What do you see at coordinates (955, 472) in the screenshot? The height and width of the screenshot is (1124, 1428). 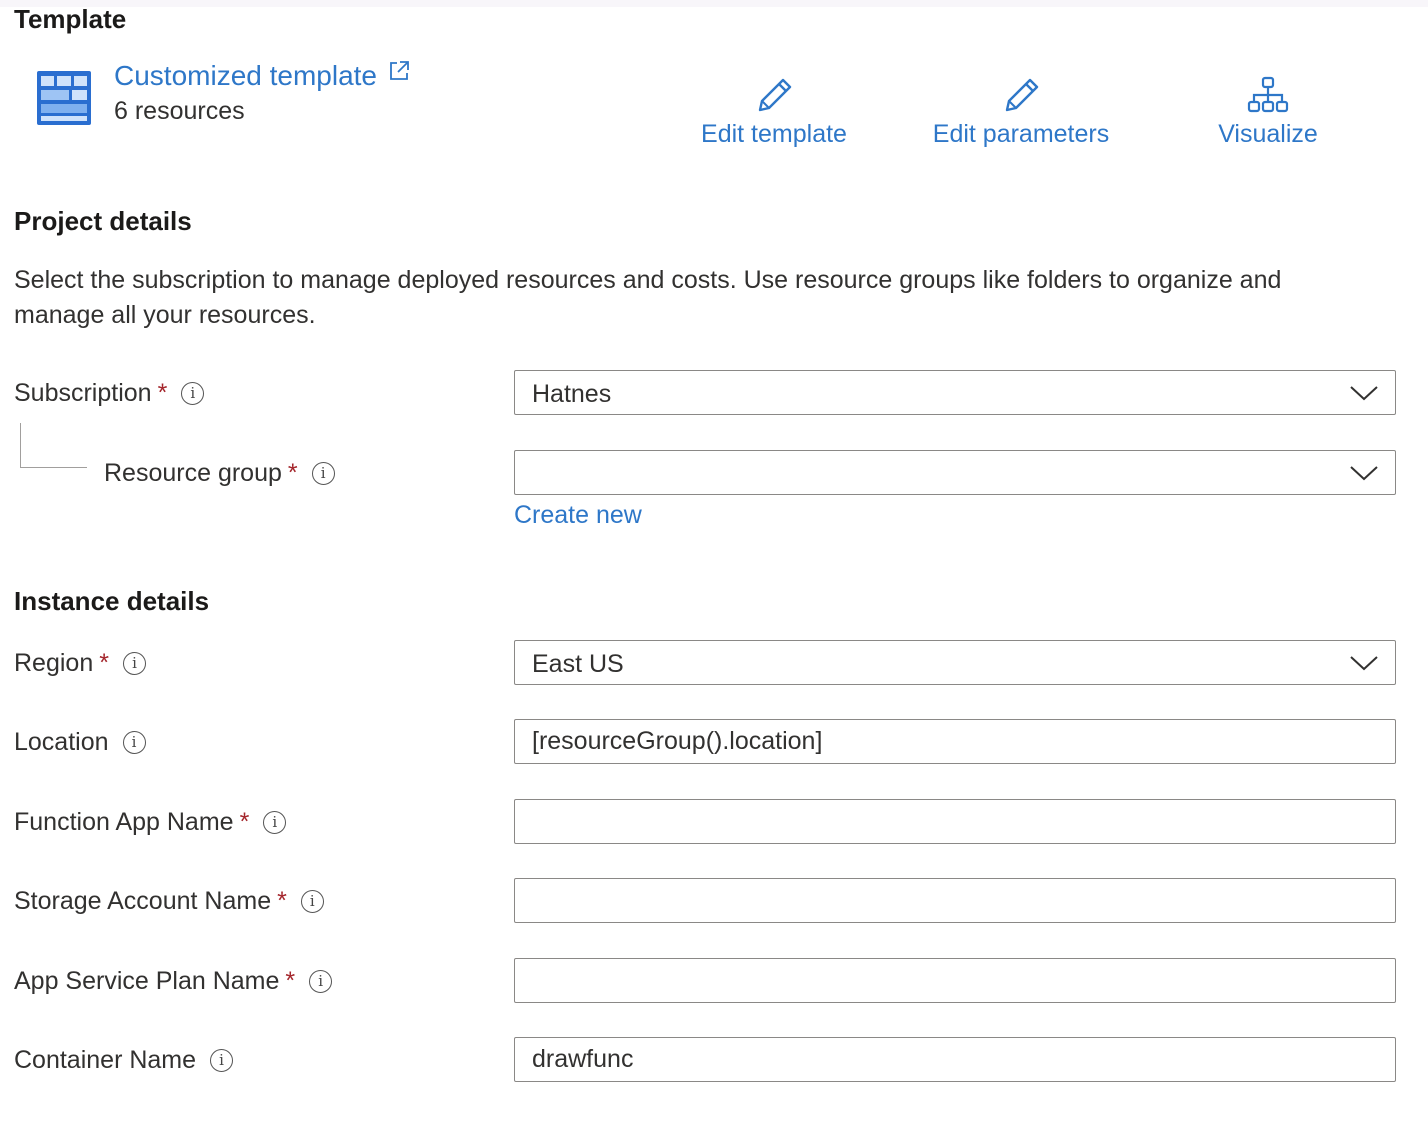 I see `resource-group-dropdown` at bounding box center [955, 472].